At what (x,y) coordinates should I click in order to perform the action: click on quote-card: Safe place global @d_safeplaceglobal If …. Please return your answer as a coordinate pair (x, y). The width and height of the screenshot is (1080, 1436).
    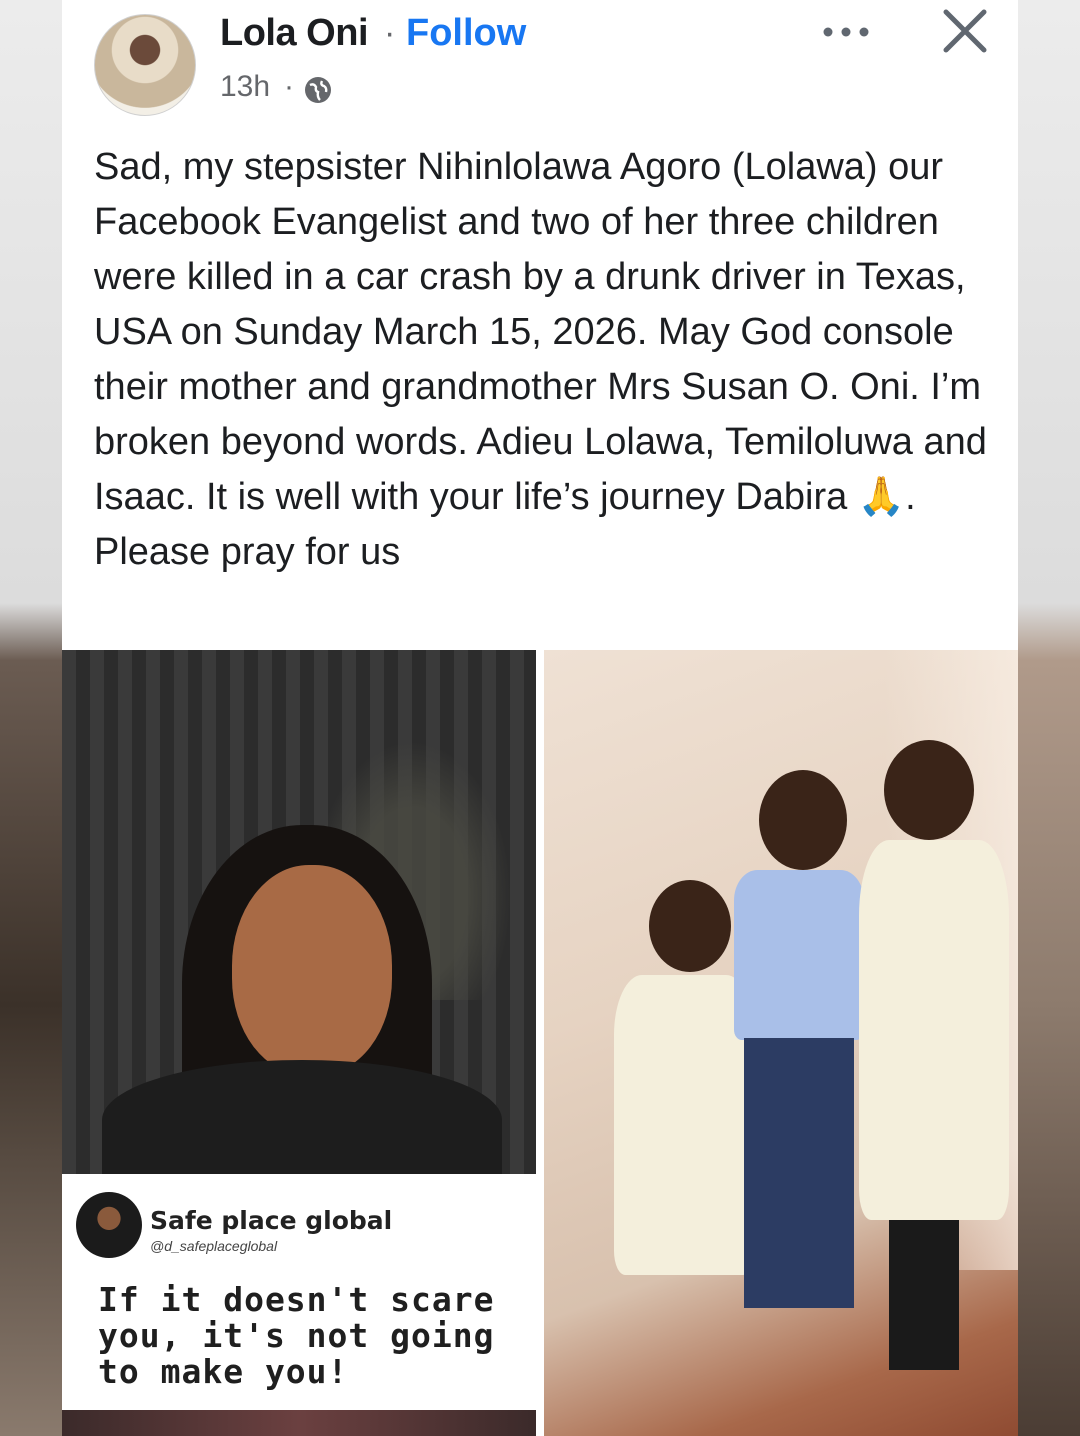
    Looking at the image, I should click on (299, 1305).